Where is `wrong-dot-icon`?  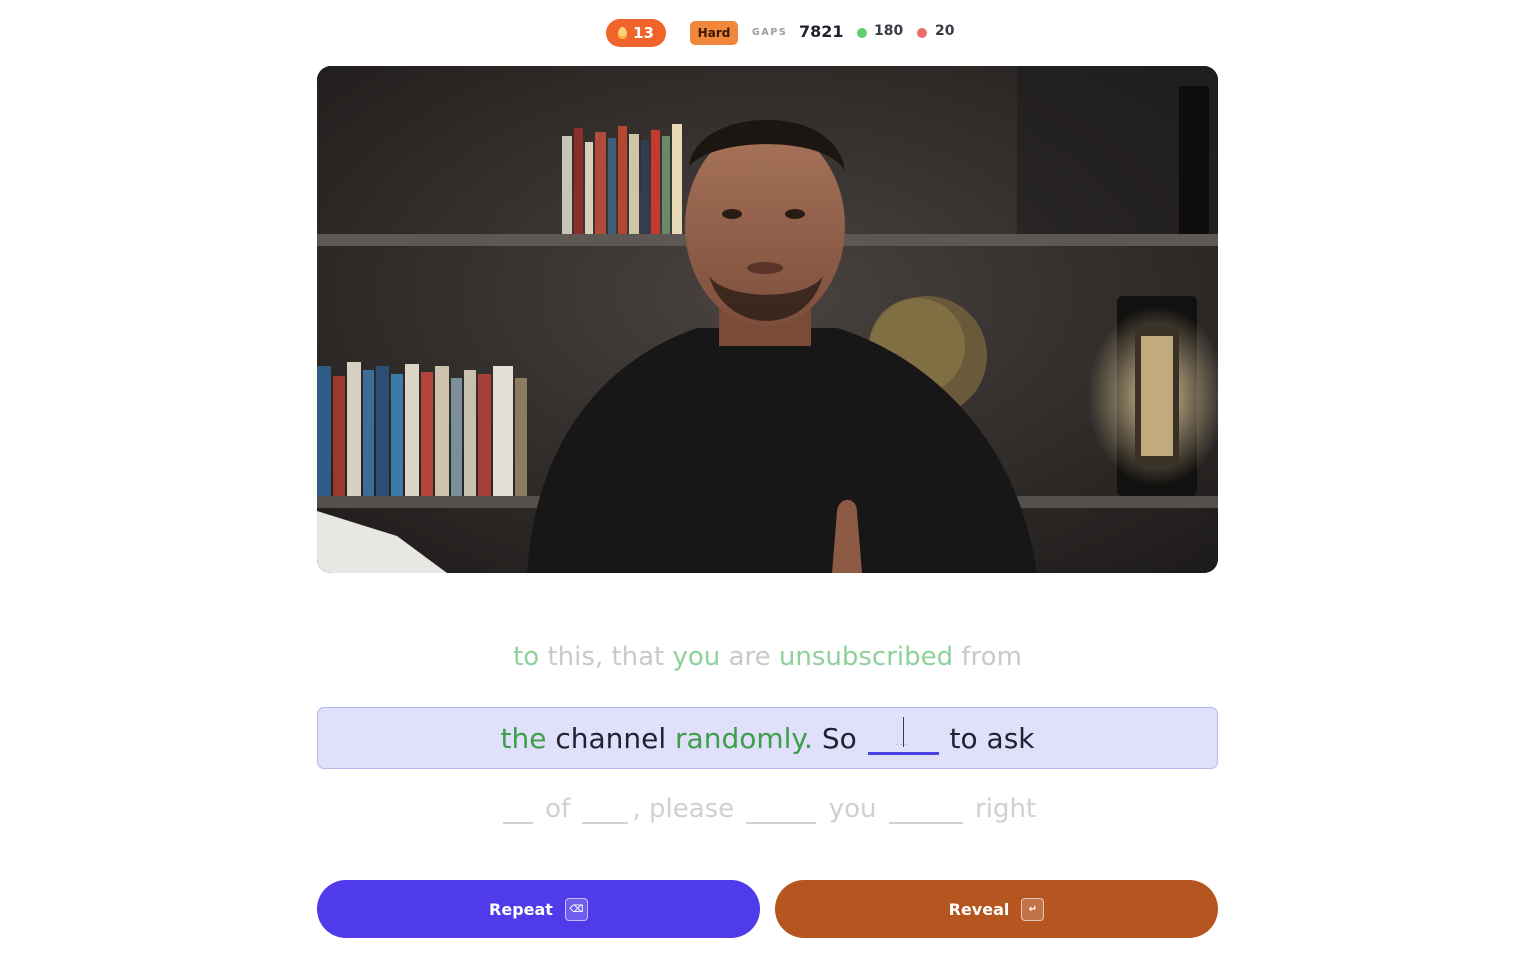
wrong-dot-icon is located at coordinates (922, 33).